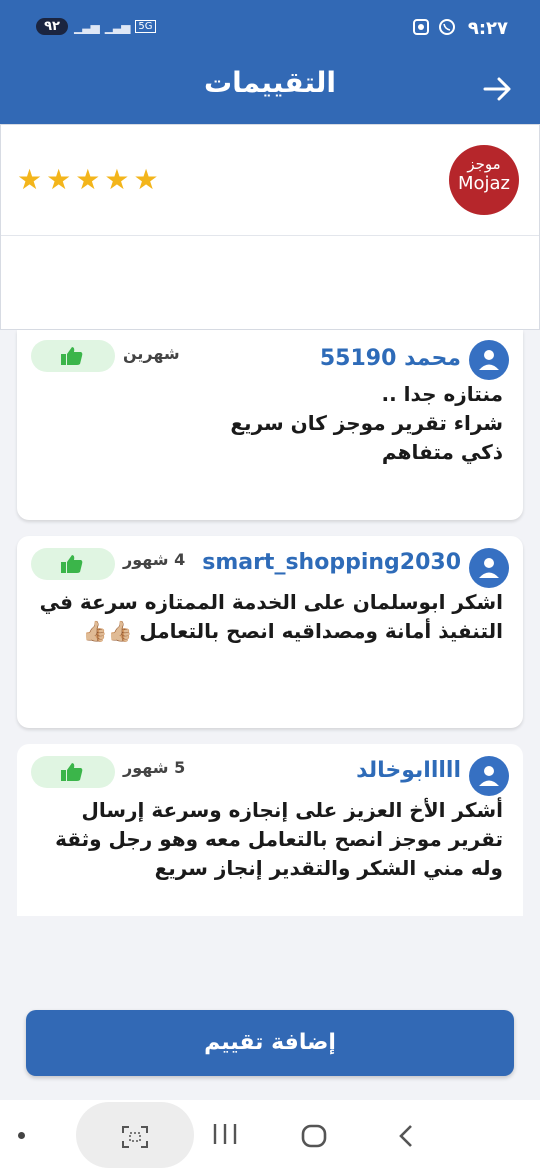 The width and height of the screenshot is (540, 1170). I want to click on nav-dot-icon, so click(21, 1135).